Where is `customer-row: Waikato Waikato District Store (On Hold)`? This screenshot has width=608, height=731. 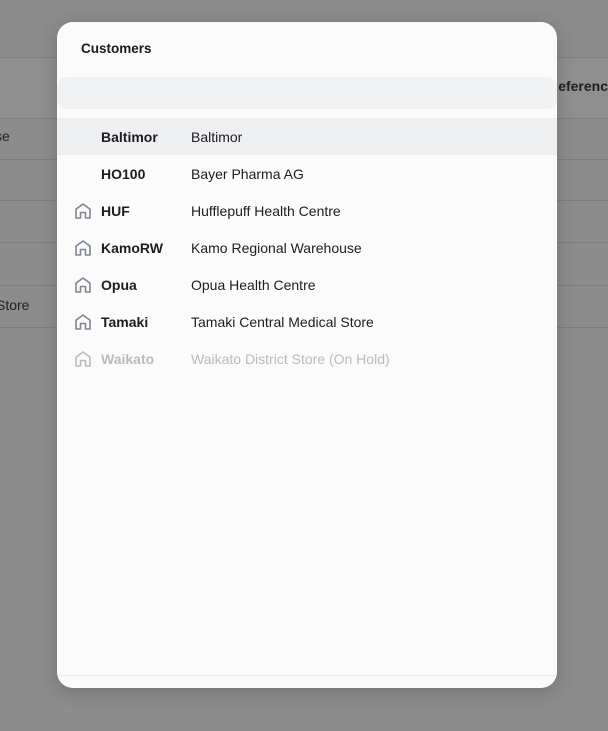 customer-row: Waikato Waikato District Store (On Hold) is located at coordinates (307, 358).